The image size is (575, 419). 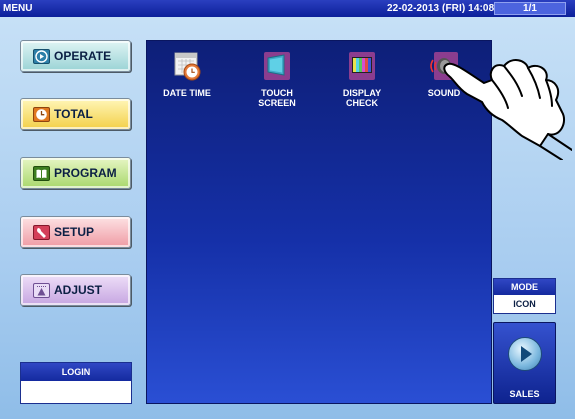 What do you see at coordinates (277, 93) in the screenshot?
I see `tile-touch-screen-label: TOUCH` at bounding box center [277, 93].